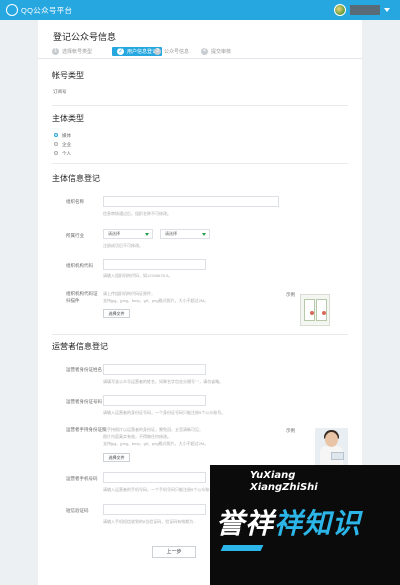  I want to click on org-code-hint: 请输入组织机构代码，如12345678-9。, so click(138, 275).